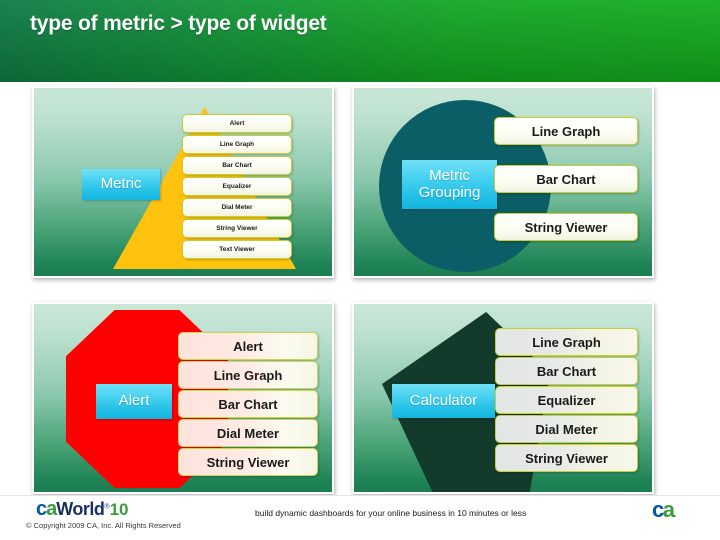  What do you see at coordinates (178, 23) in the screenshot?
I see `page-title: type of metric > type of widget` at bounding box center [178, 23].